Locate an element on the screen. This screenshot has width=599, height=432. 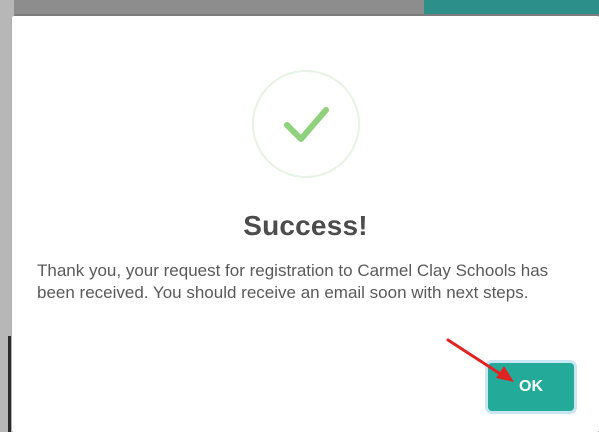
check-icon is located at coordinates (306, 124).